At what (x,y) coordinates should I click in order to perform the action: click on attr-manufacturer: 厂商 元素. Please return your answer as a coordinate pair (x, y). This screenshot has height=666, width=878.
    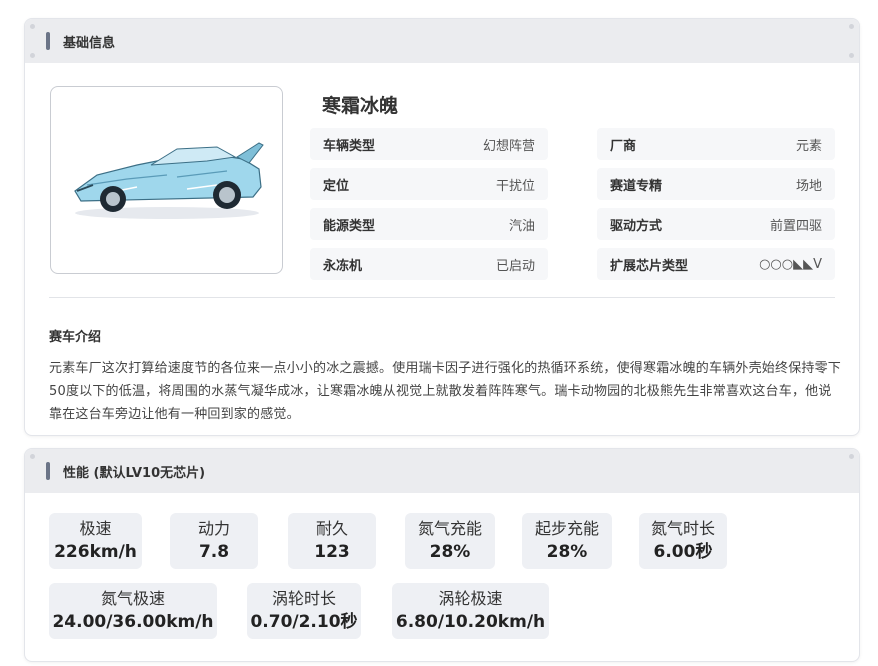
    Looking at the image, I should click on (716, 144).